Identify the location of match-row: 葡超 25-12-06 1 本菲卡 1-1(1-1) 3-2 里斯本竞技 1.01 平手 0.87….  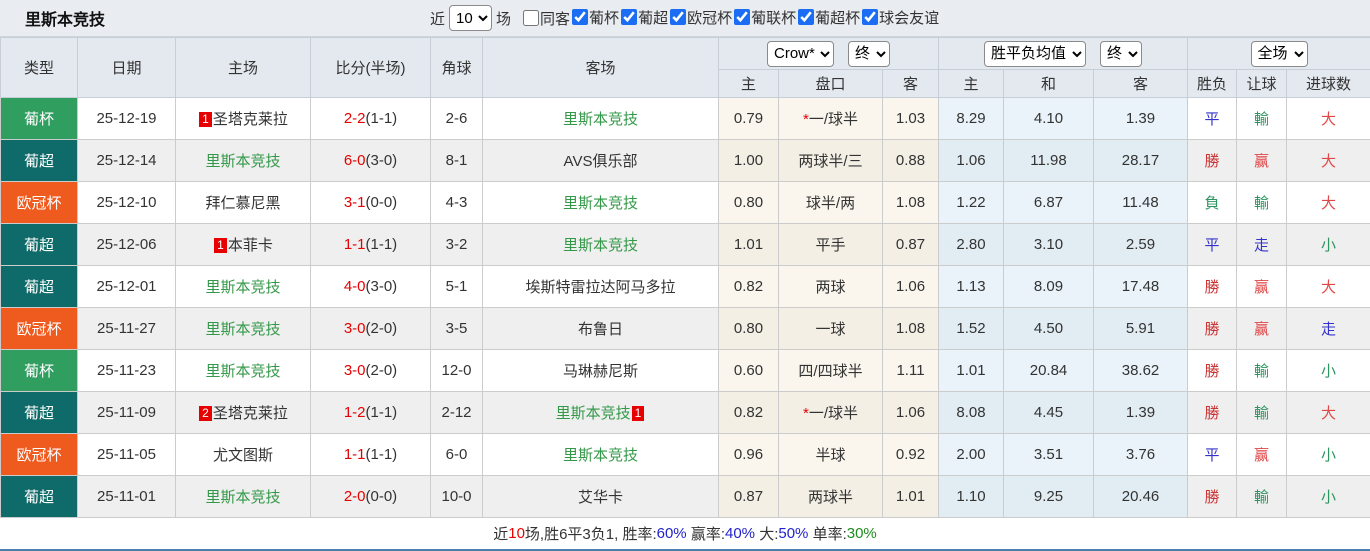
(685, 244).